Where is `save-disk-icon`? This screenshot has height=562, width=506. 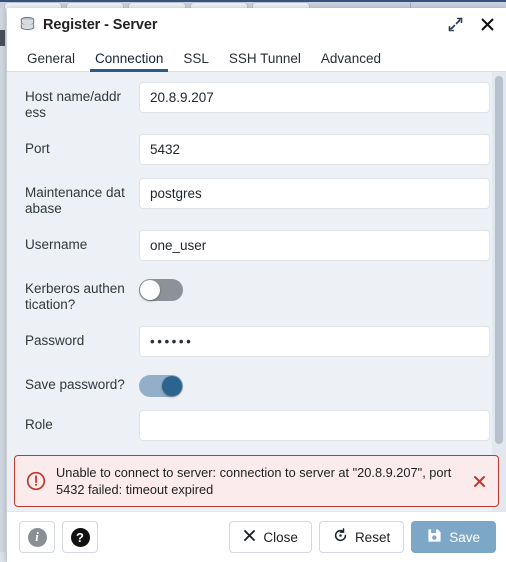 save-disk-icon is located at coordinates (434, 537).